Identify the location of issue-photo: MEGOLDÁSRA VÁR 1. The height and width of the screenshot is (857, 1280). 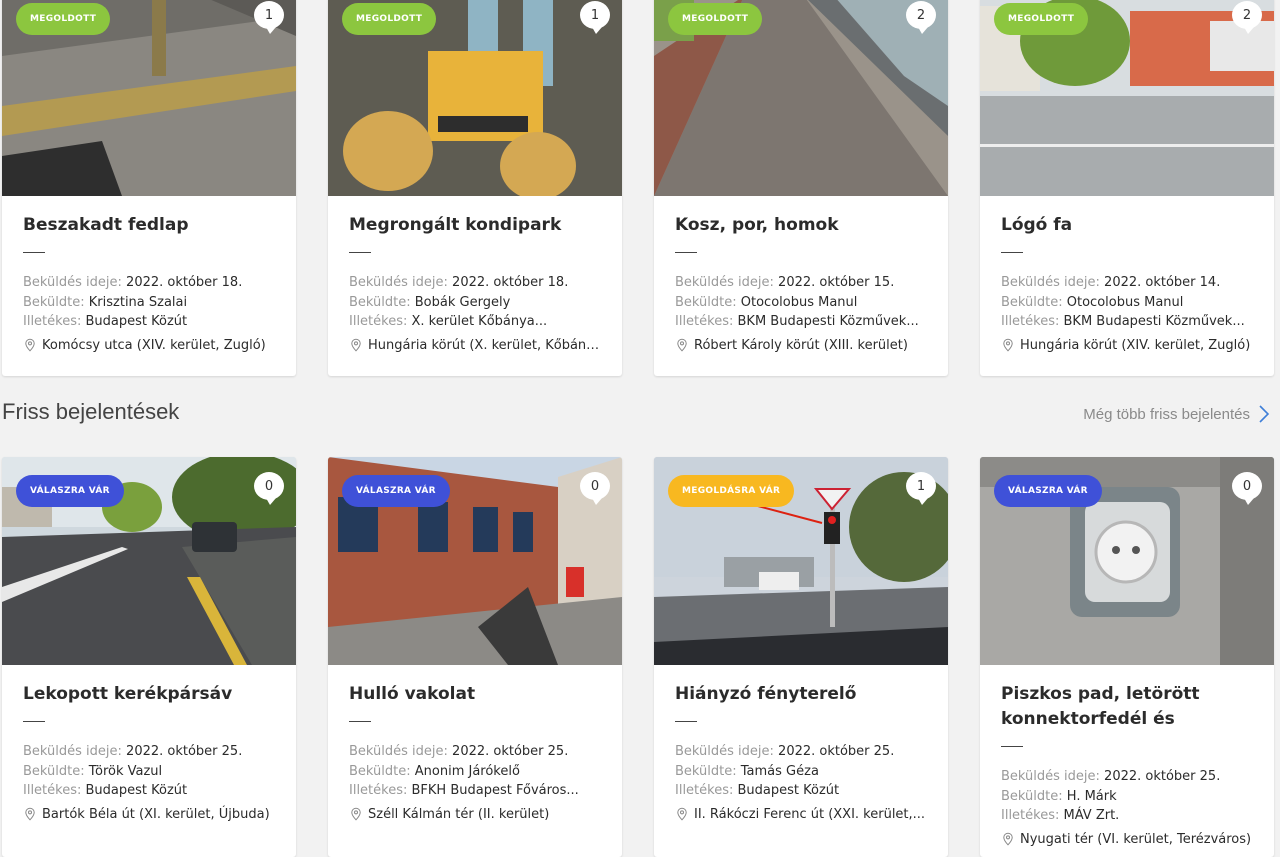
(801, 561).